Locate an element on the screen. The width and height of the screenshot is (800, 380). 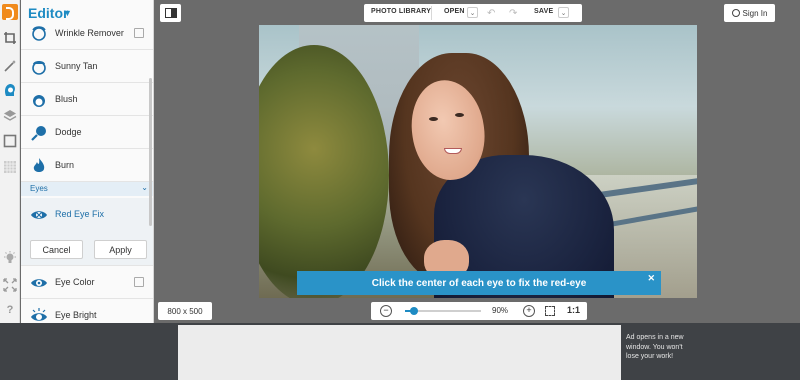
sunny-tan-icon is located at coordinates (39, 68).